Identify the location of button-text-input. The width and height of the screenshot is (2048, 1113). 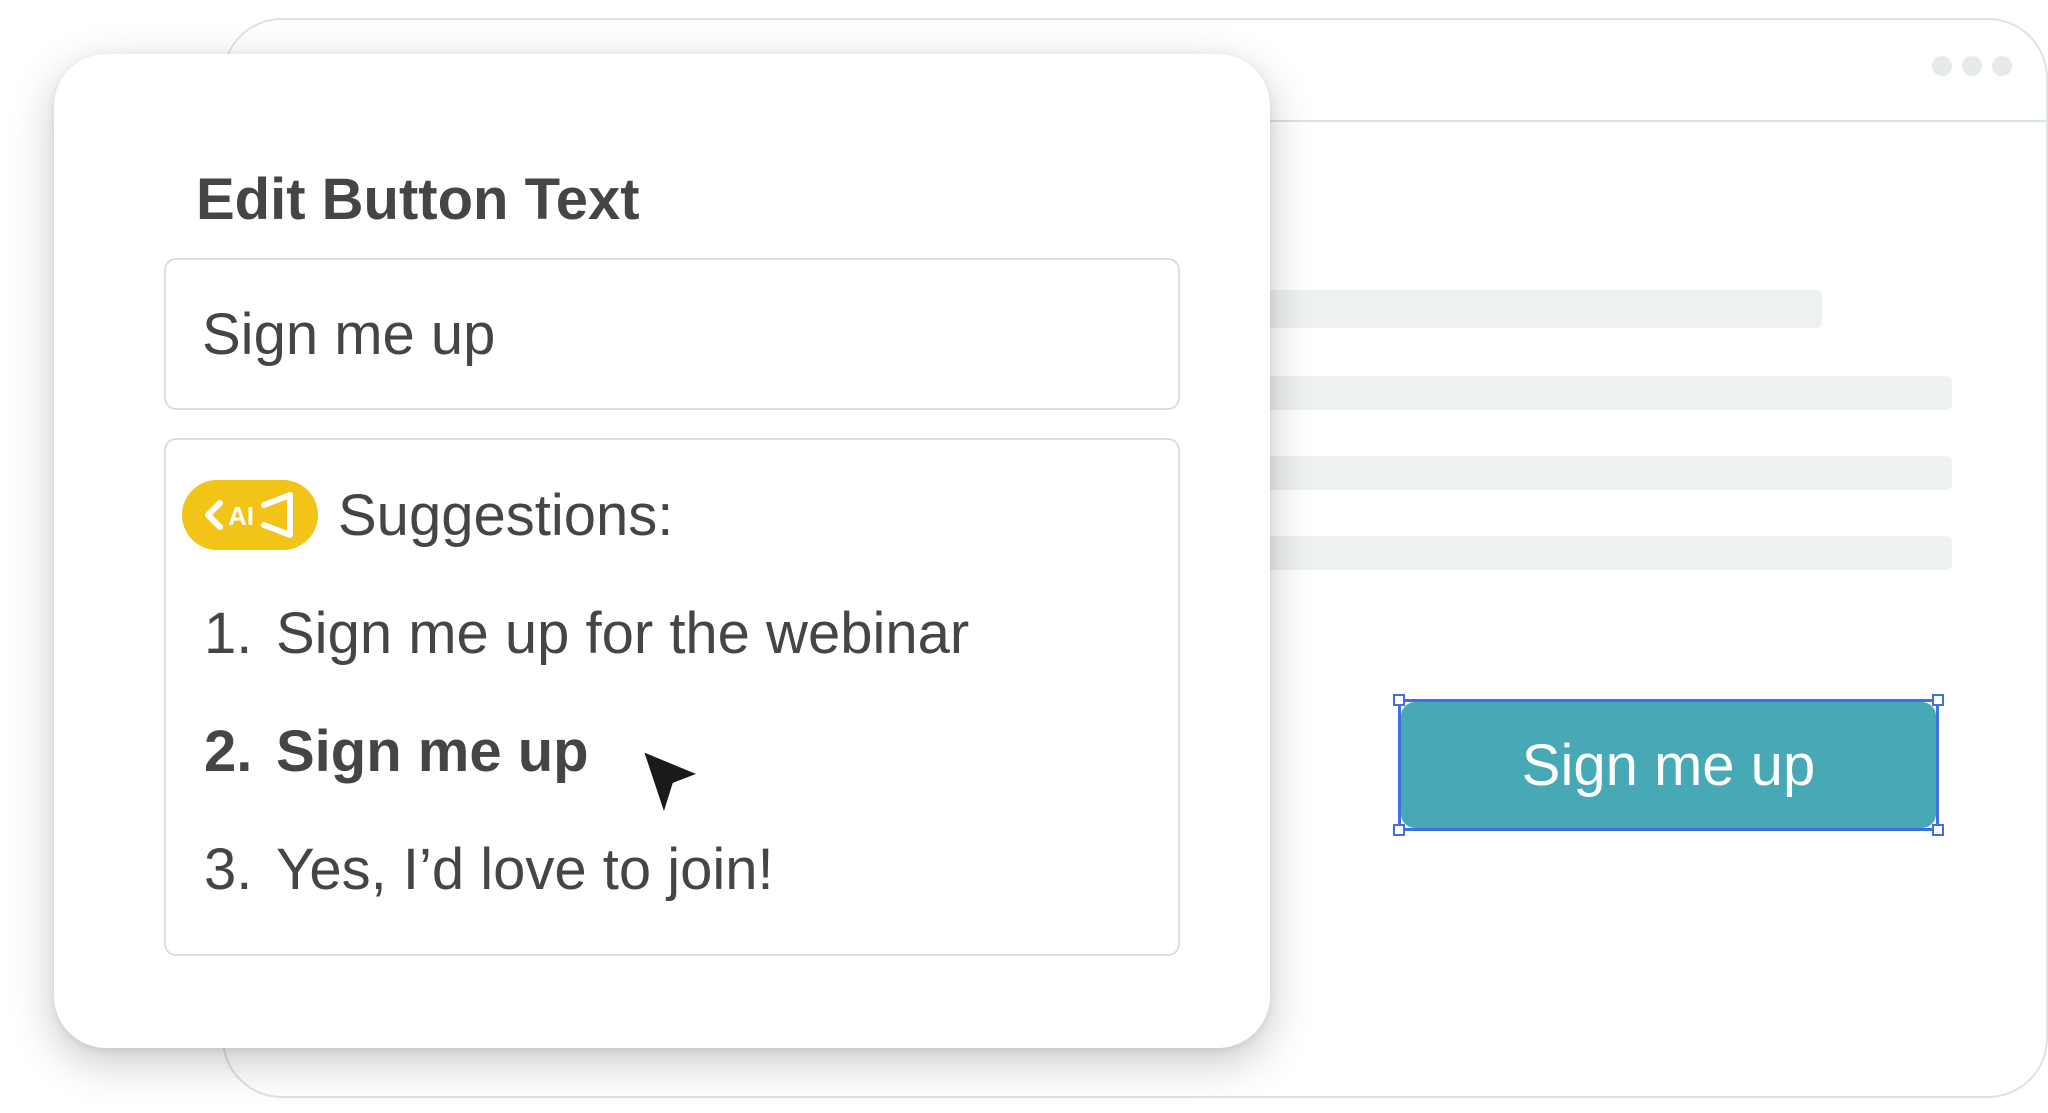
(672, 334).